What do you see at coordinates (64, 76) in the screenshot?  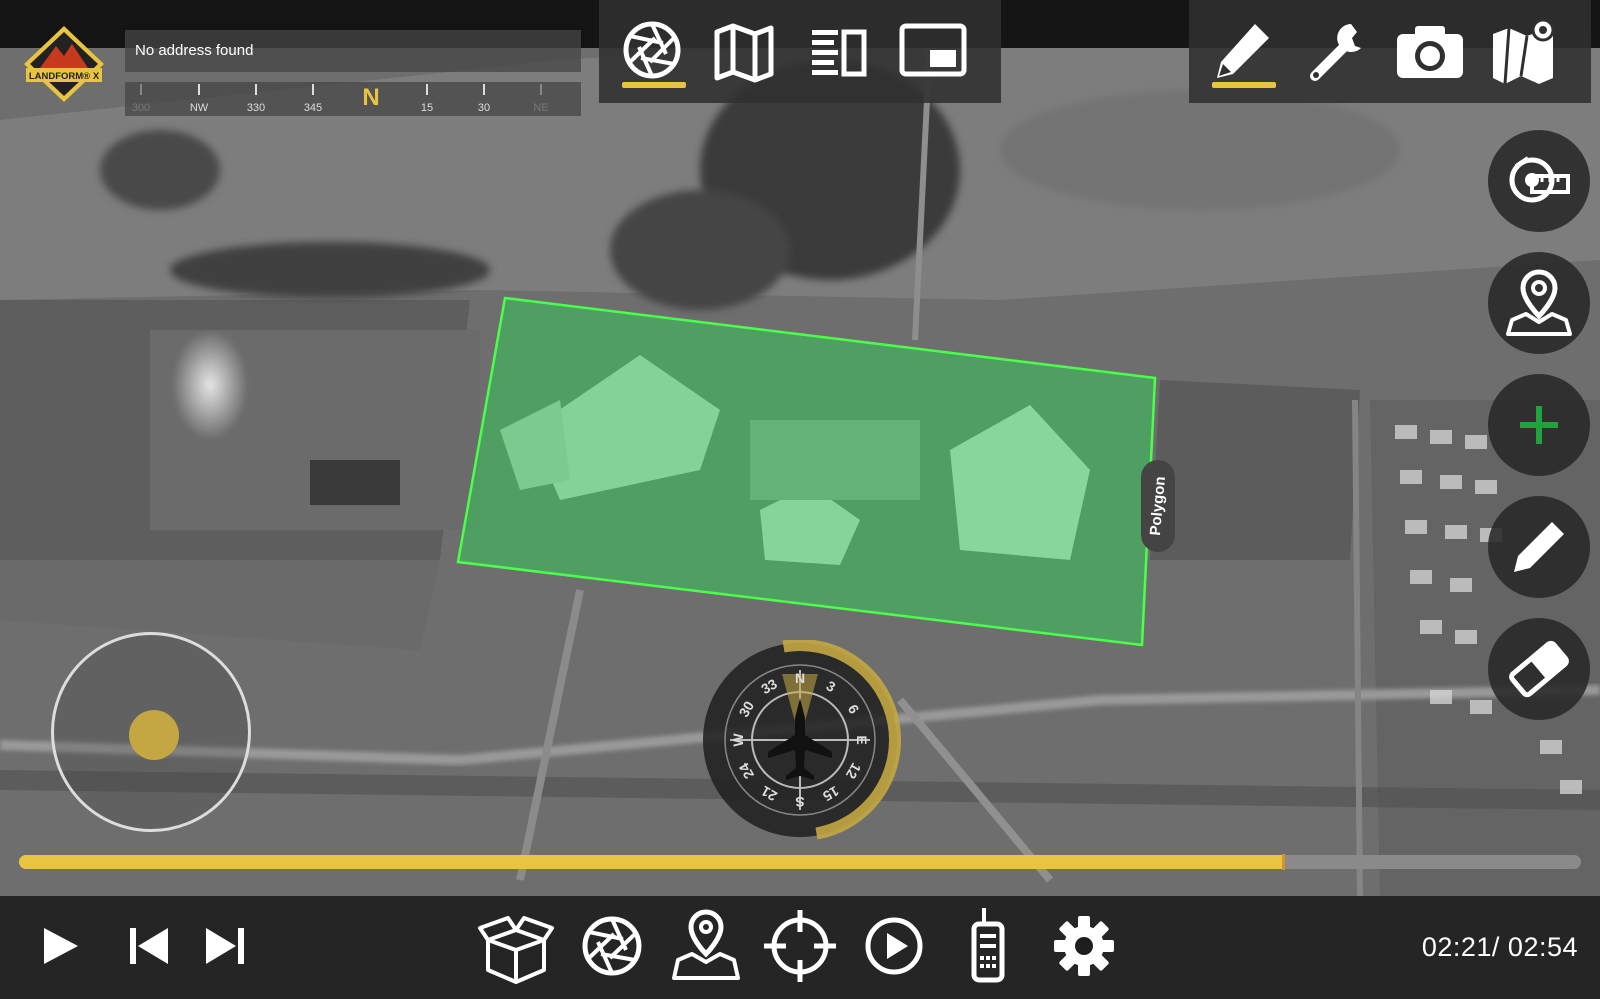 I see `svg-text: LANDFORM® X` at bounding box center [64, 76].